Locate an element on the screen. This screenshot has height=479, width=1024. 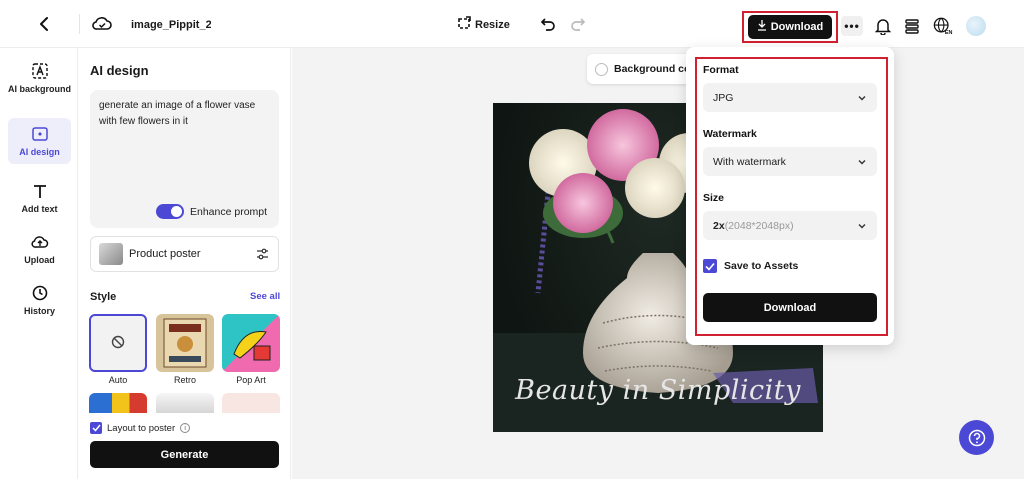
style-retro-tile is located at coordinates (185, 343).